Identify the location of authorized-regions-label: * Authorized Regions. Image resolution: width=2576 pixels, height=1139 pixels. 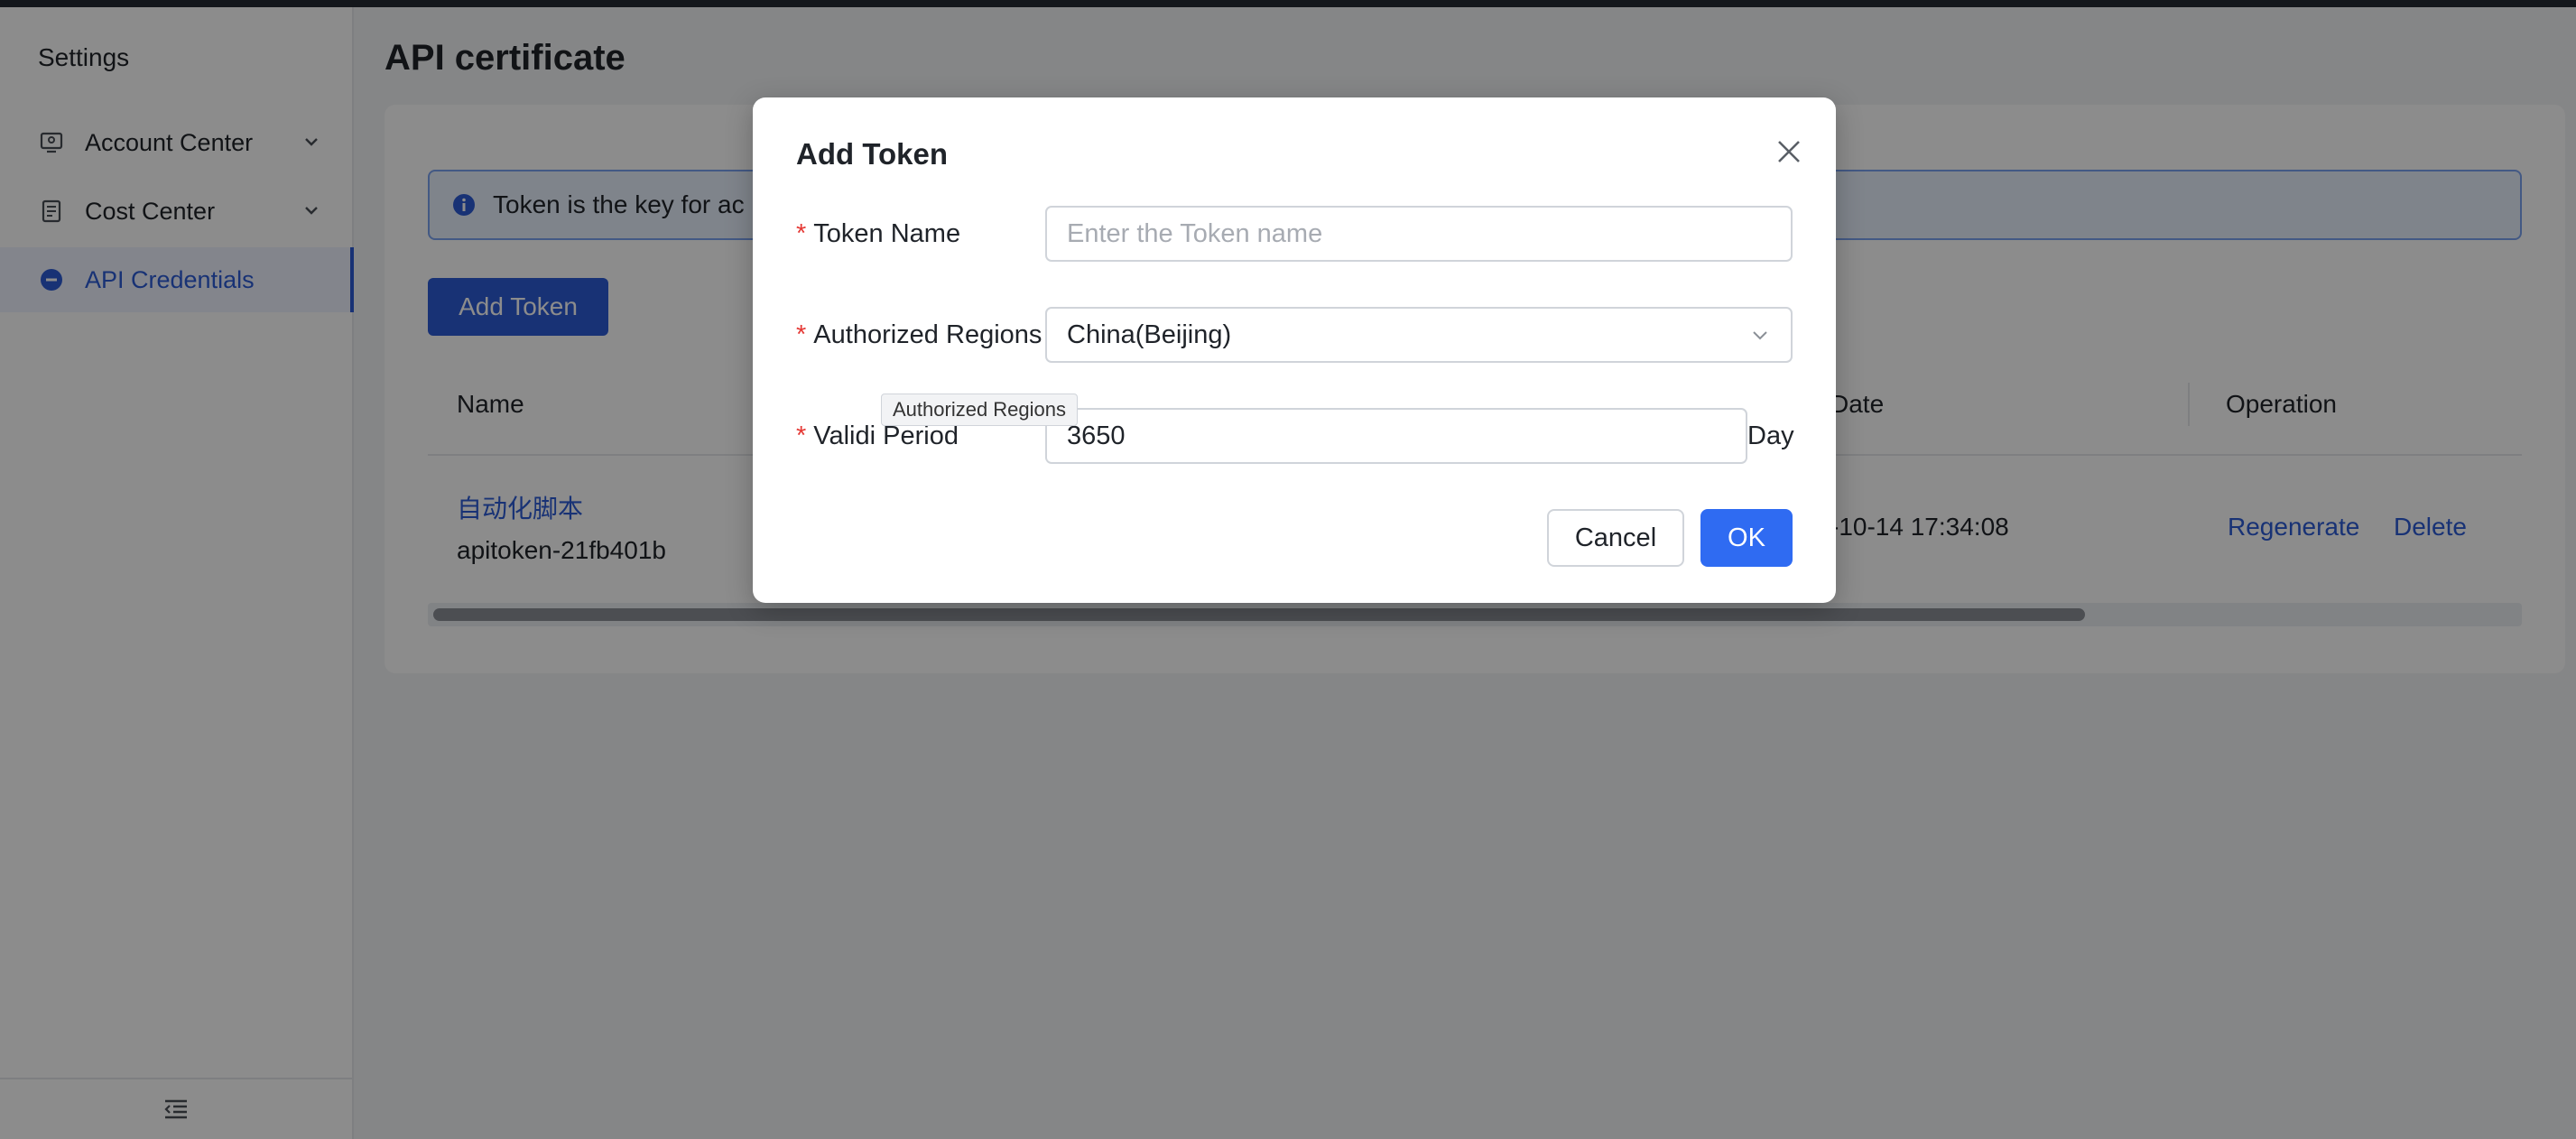
(919, 334).